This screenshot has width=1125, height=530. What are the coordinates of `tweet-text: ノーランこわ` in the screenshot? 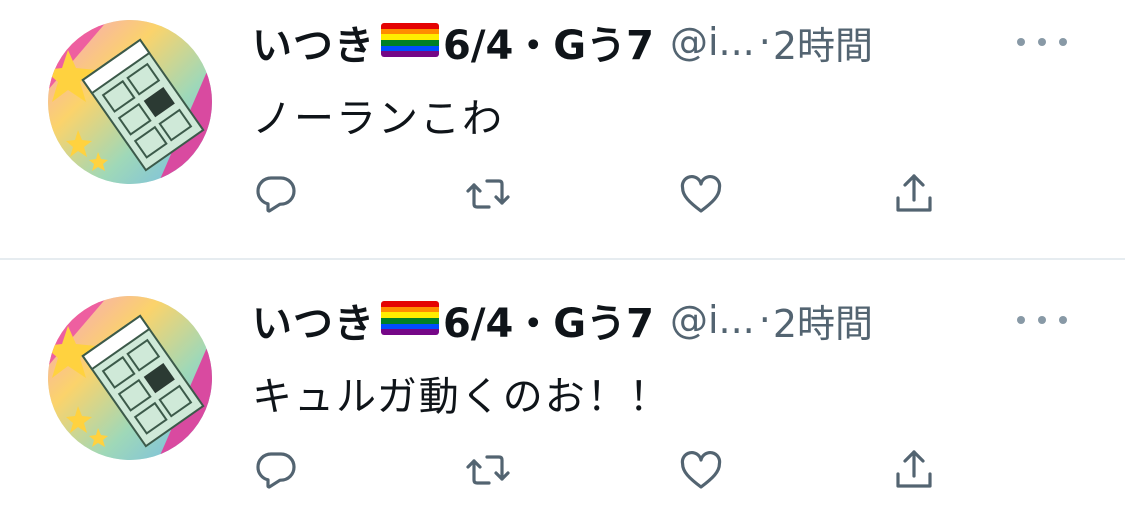 It's located at (378, 119).